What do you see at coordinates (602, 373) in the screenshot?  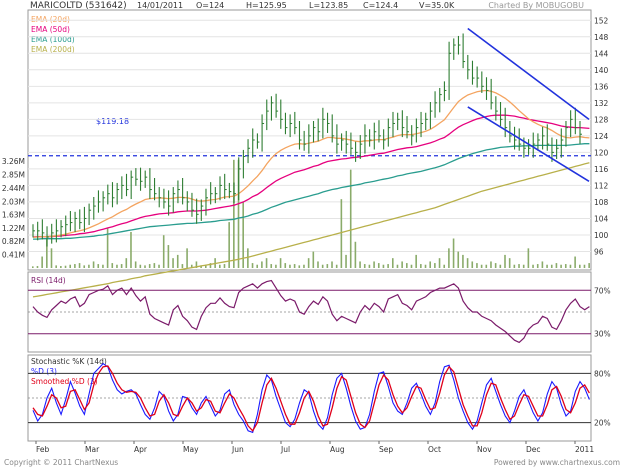 I see `stochastic-tick-label: 80%` at bounding box center [602, 373].